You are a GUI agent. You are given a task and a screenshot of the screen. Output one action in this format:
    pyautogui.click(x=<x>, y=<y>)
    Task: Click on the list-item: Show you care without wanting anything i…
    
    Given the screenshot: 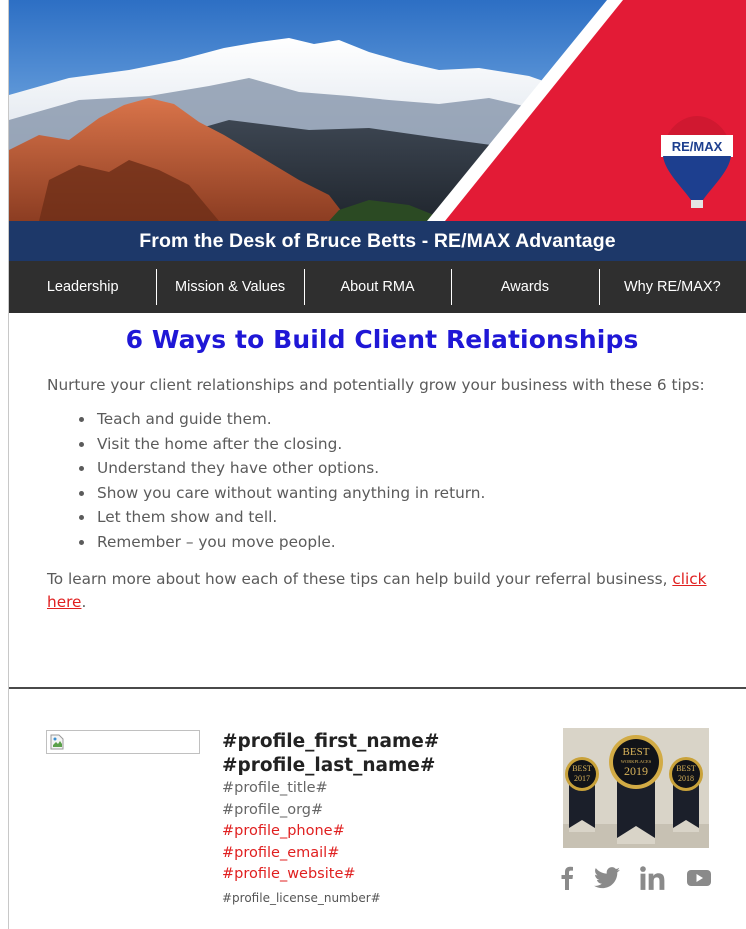 What is the action you would take?
    pyautogui.click(x=406, y=493)
    